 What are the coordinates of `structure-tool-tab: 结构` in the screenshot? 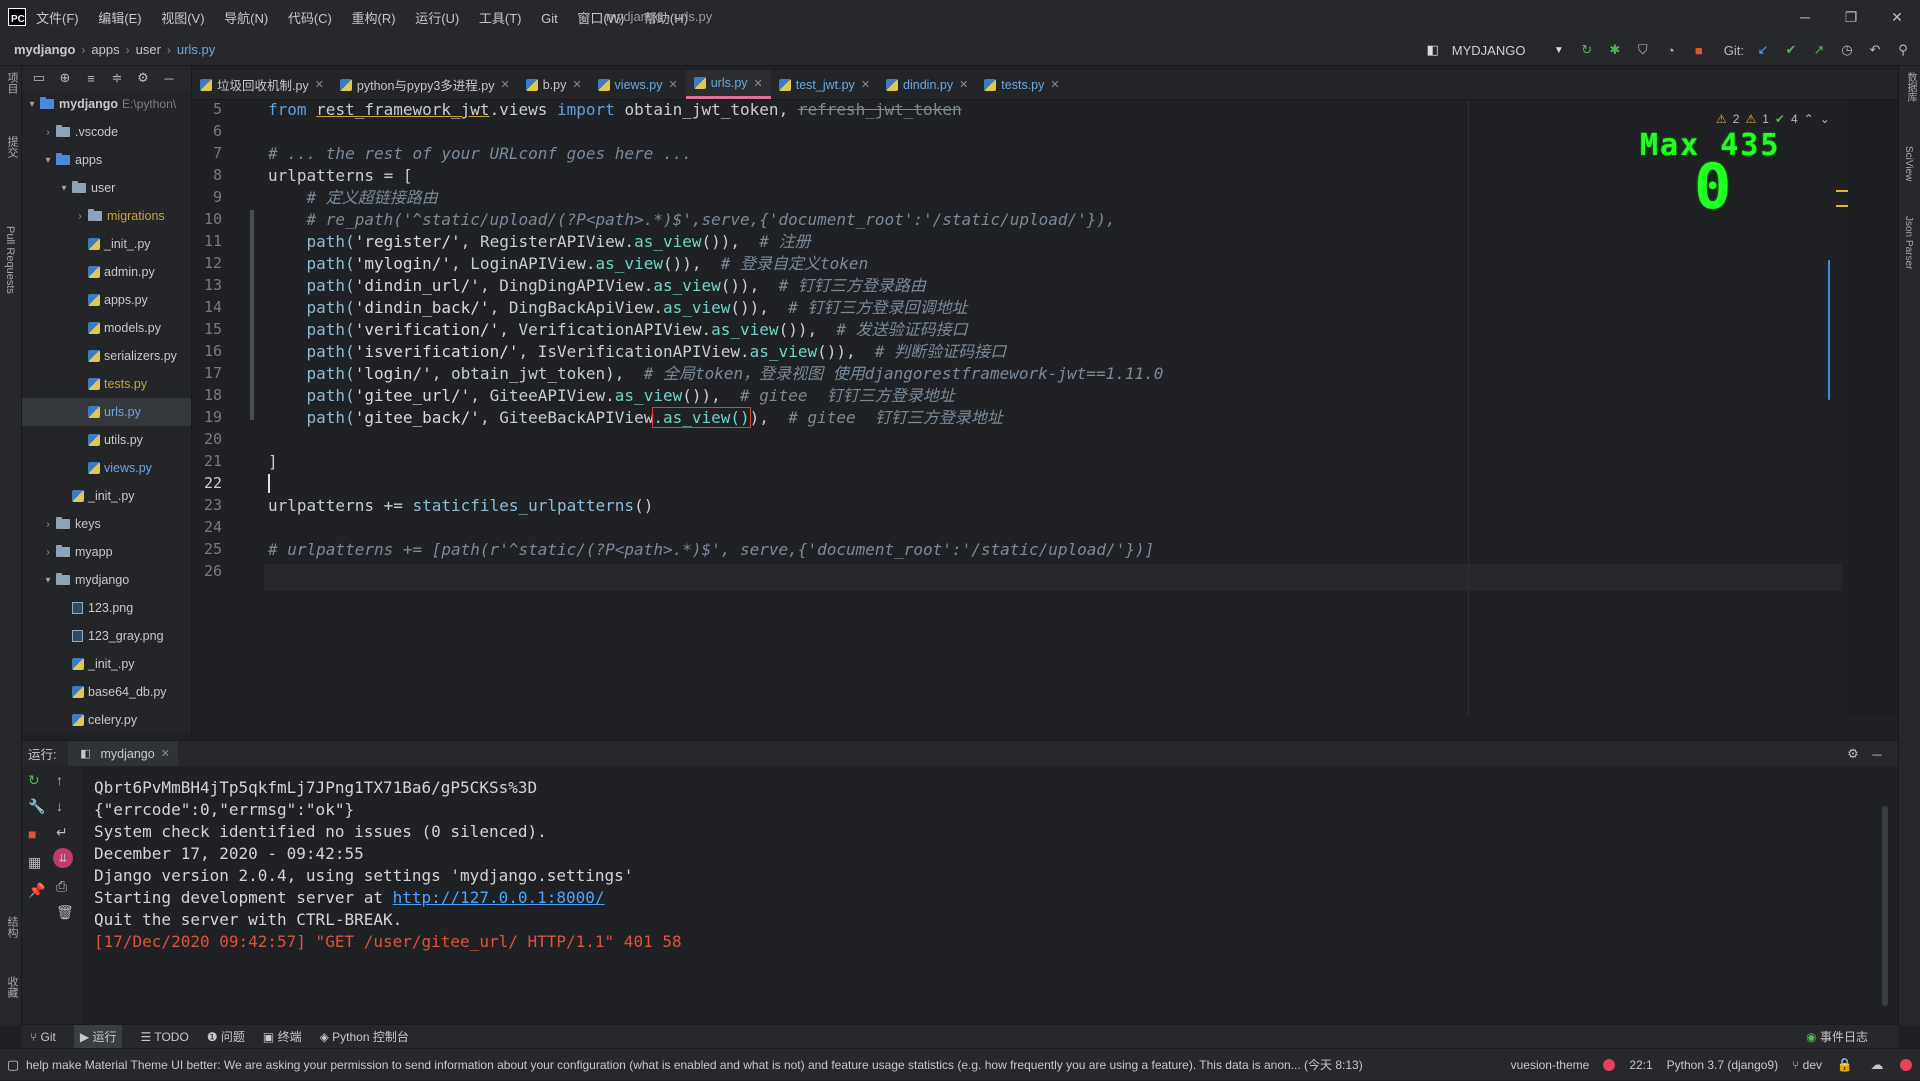 It's located at (12, 927).